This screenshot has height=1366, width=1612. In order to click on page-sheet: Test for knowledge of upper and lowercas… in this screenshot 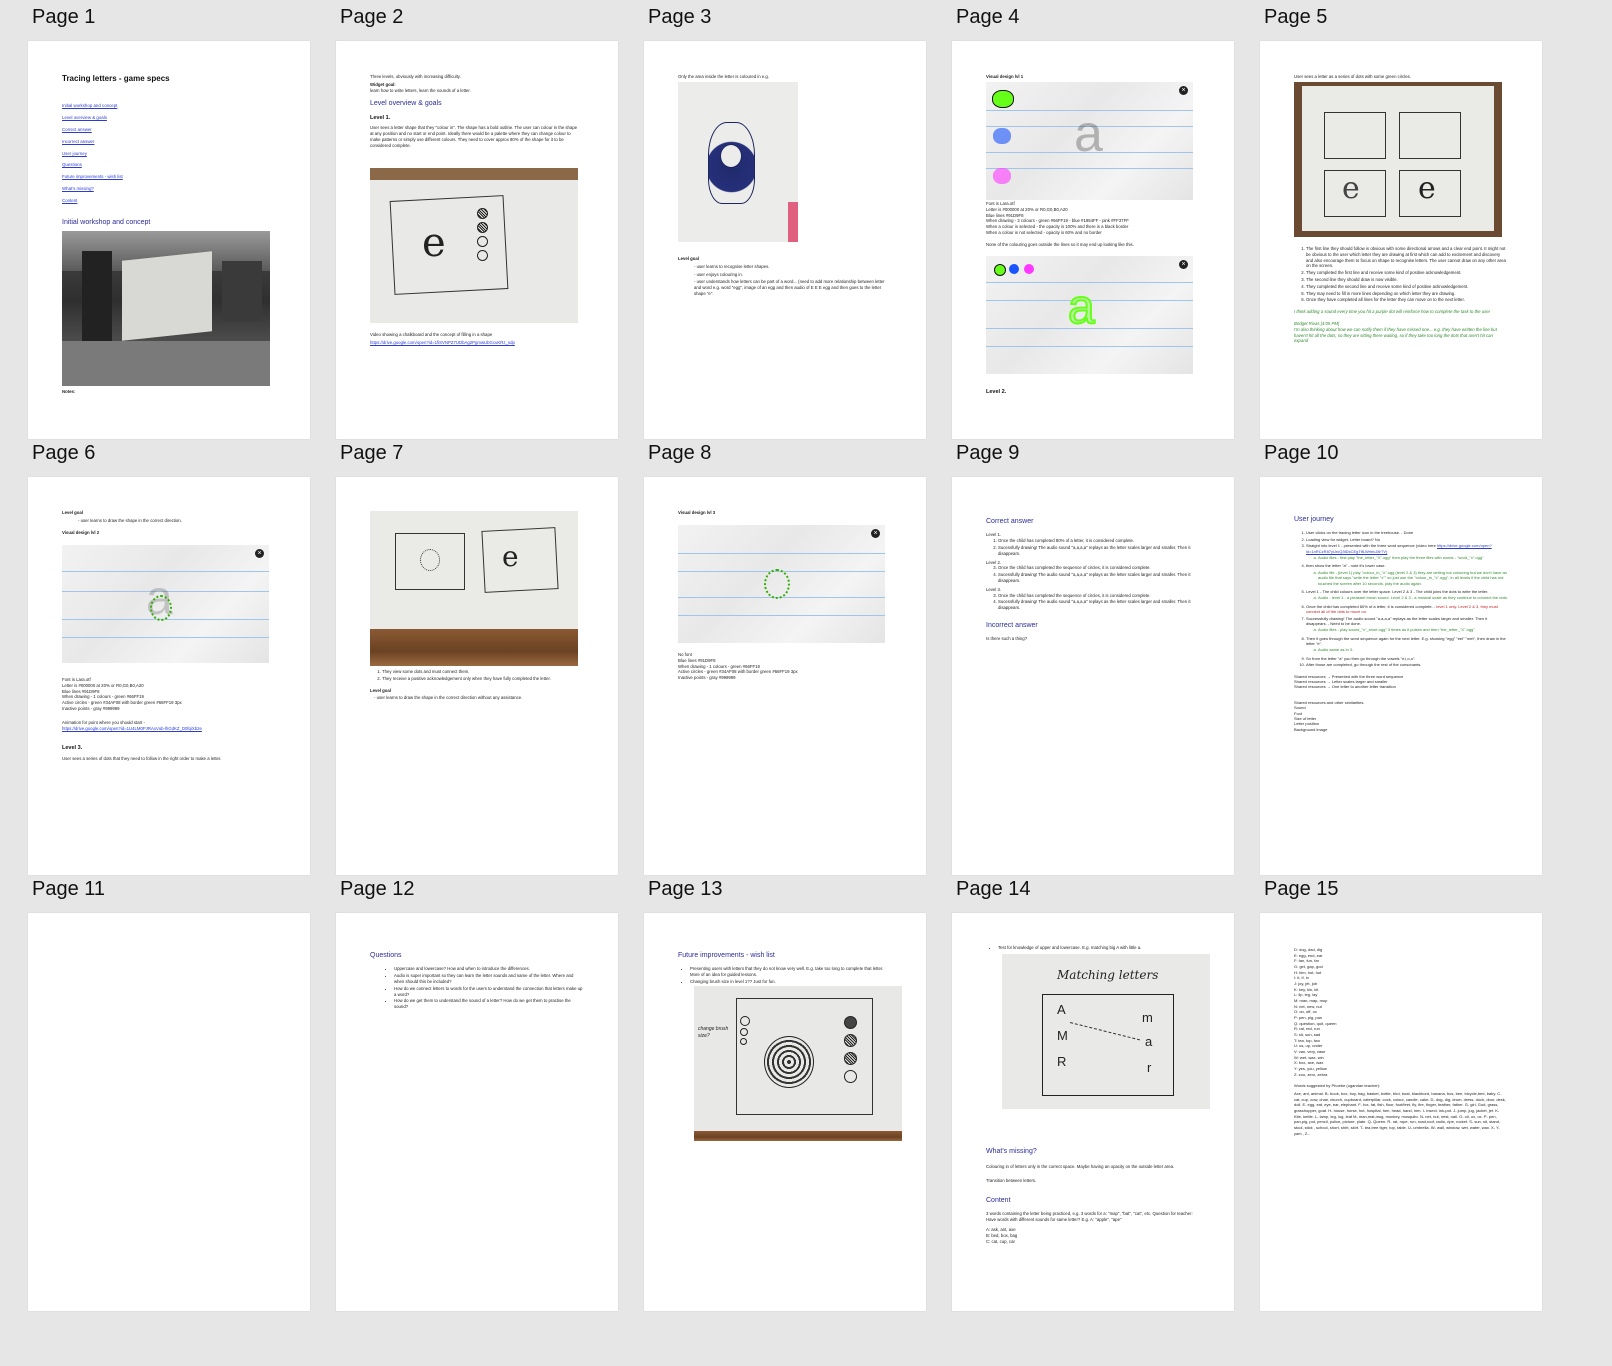, I will do `click(1093, 1112)`.